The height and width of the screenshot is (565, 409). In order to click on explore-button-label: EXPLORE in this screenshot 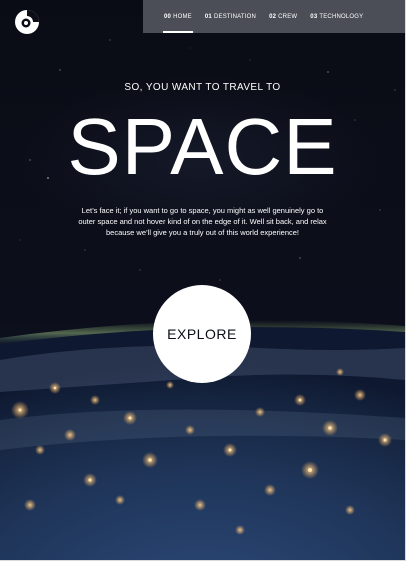, I will do `click(202, 334)`.